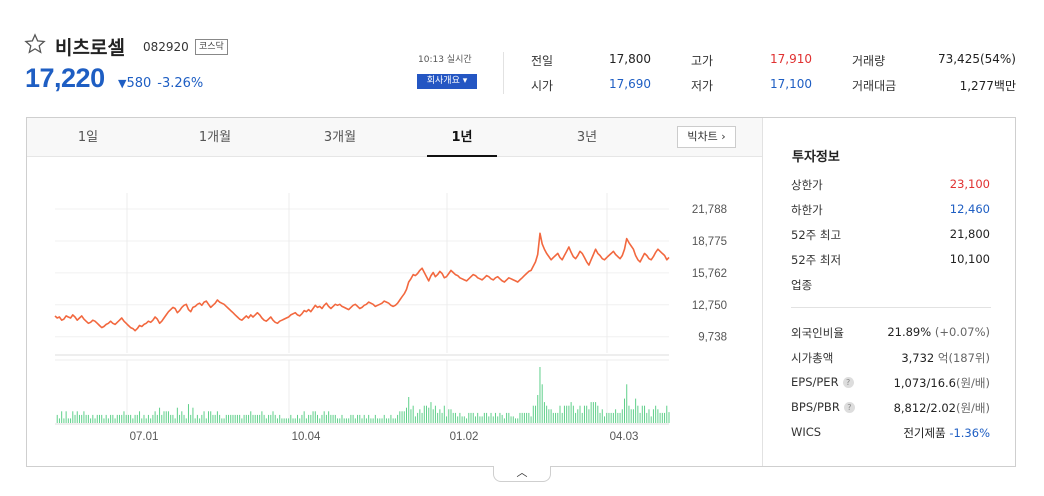 The width and height of the screenshot is (1044, 496). Describe the element at coordinates (976, 59) in the screenshot. I see `volume-value: 73,425(54%)` at that location.